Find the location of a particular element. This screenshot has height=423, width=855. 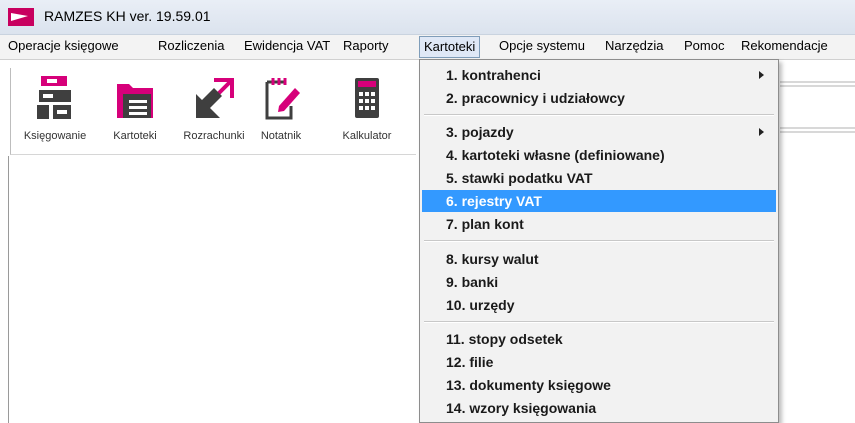

toolbar-label: Kalkulator is located at coordinates (367, 136).